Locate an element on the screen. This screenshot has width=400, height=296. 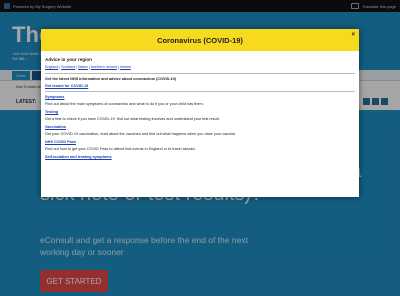
link-self-isolation: Self-isolation and treating symptoms is located at coordinates (200, 157).